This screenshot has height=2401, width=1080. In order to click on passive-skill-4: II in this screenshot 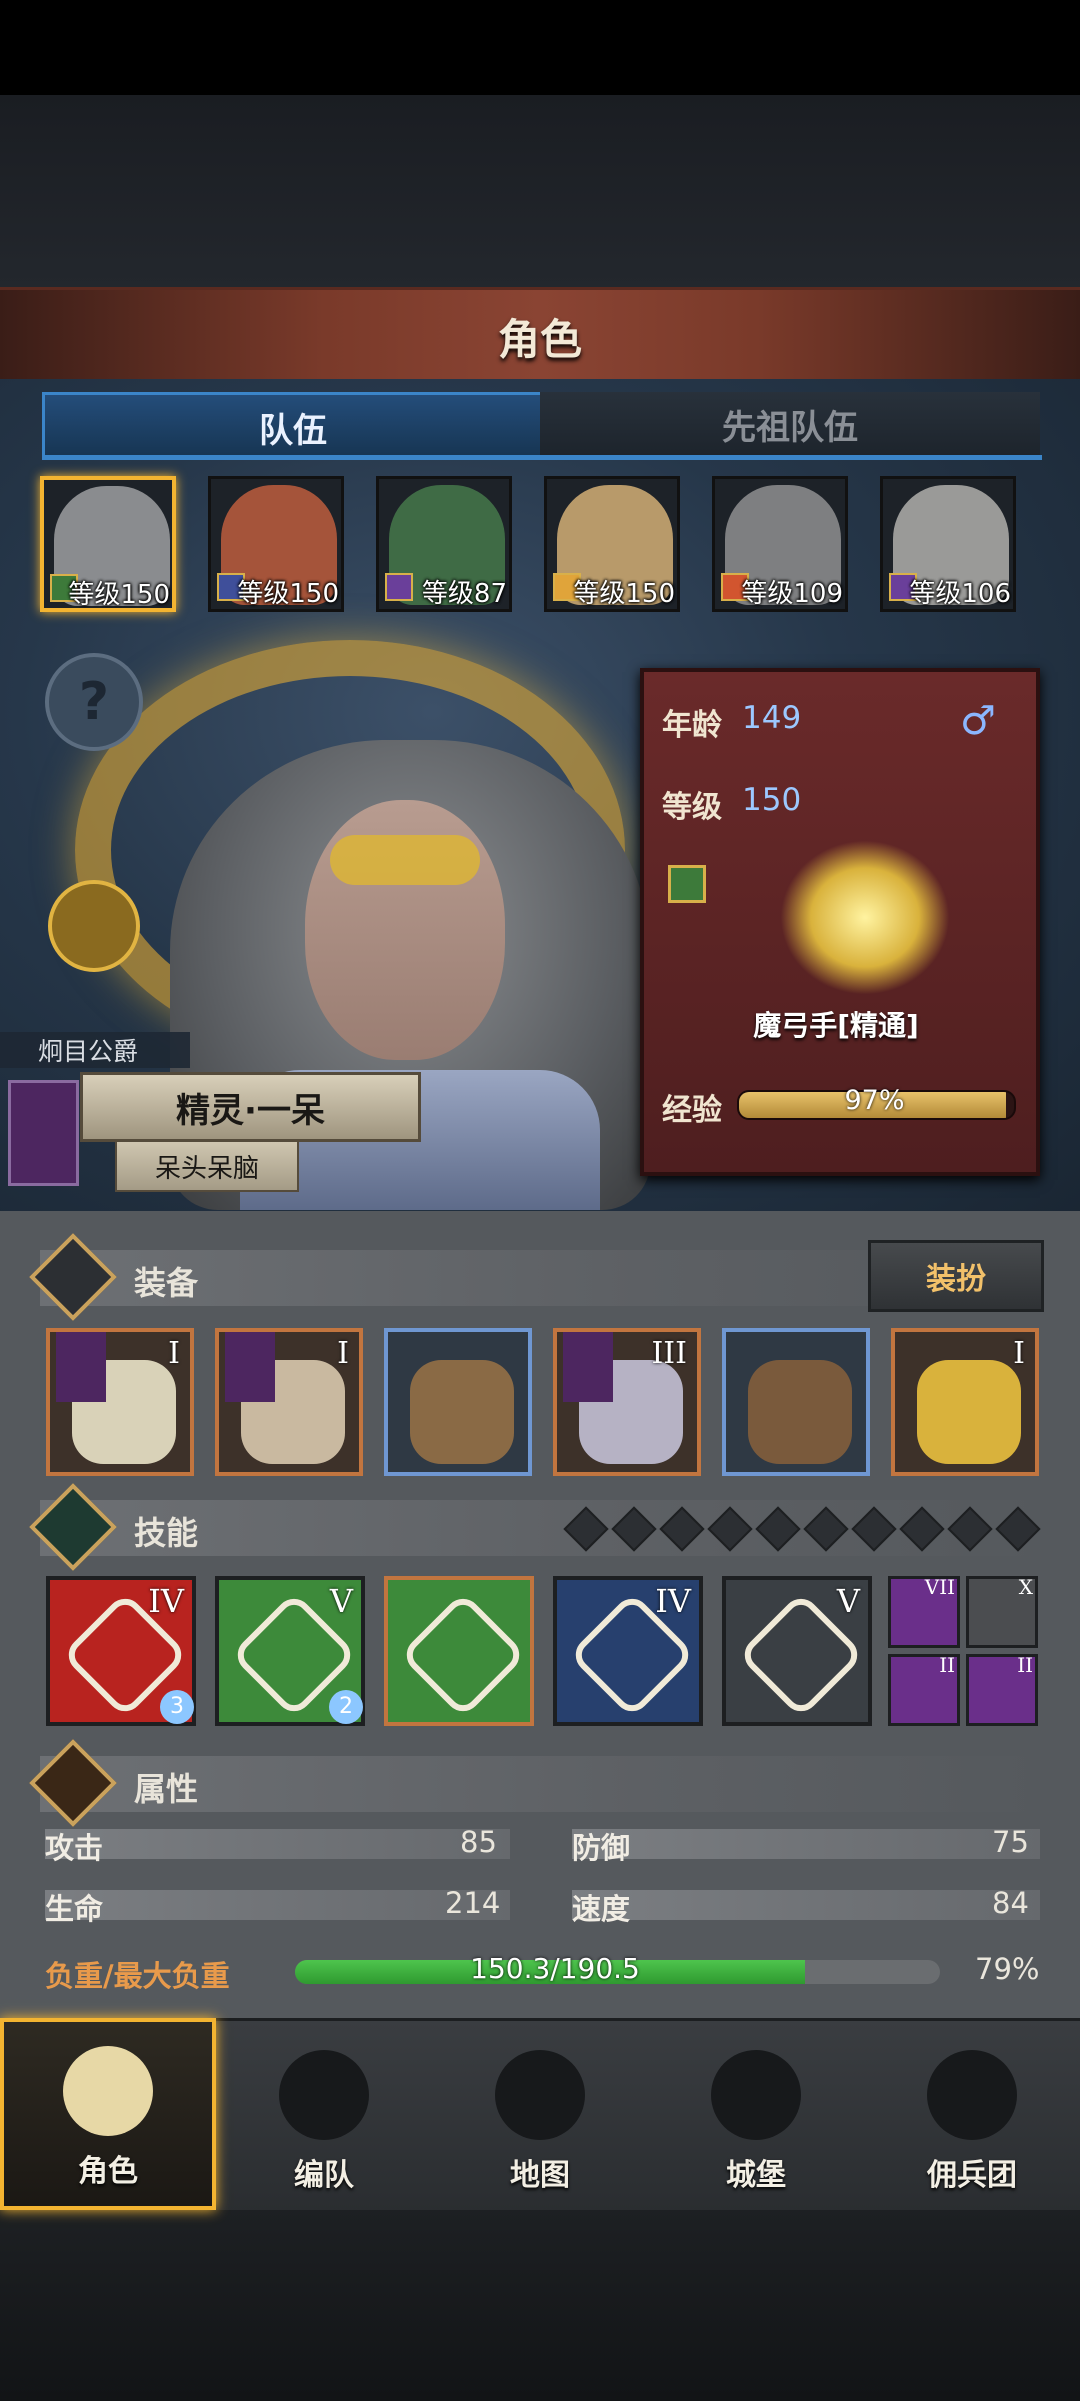, I will do `click(1002, 1689)`.